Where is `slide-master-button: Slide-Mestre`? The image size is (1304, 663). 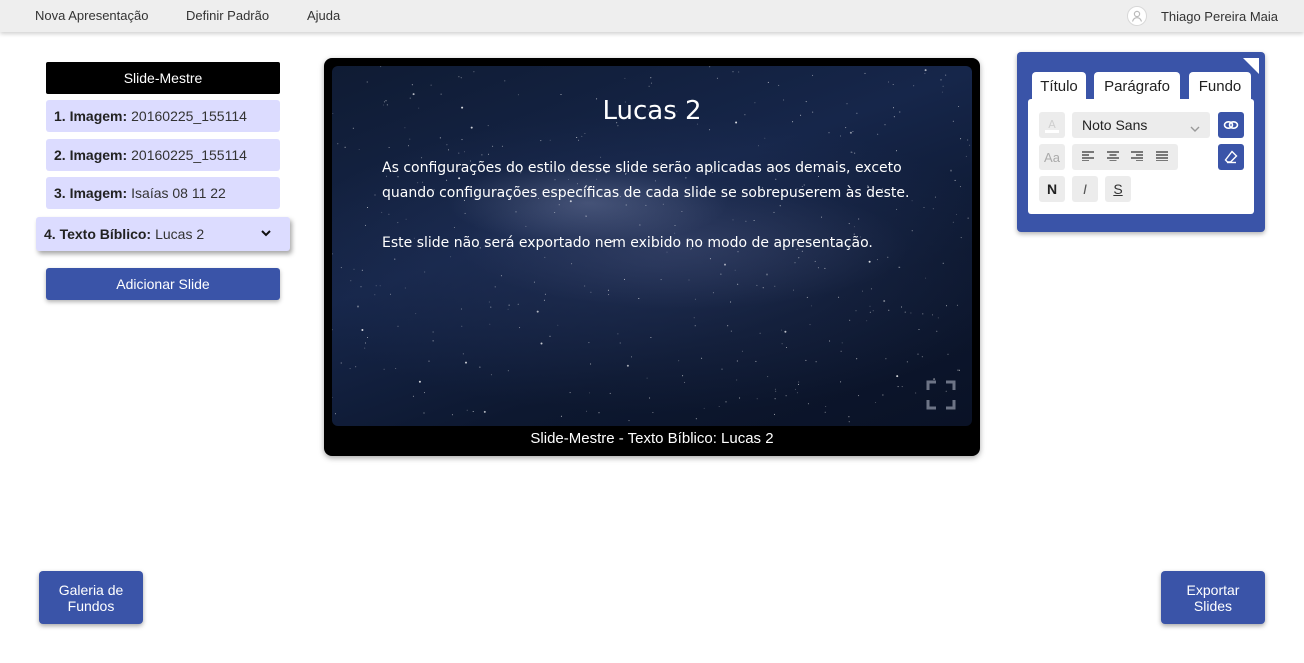 slide-master-button: Slide-Mestre is located at coordinates (163, 78).